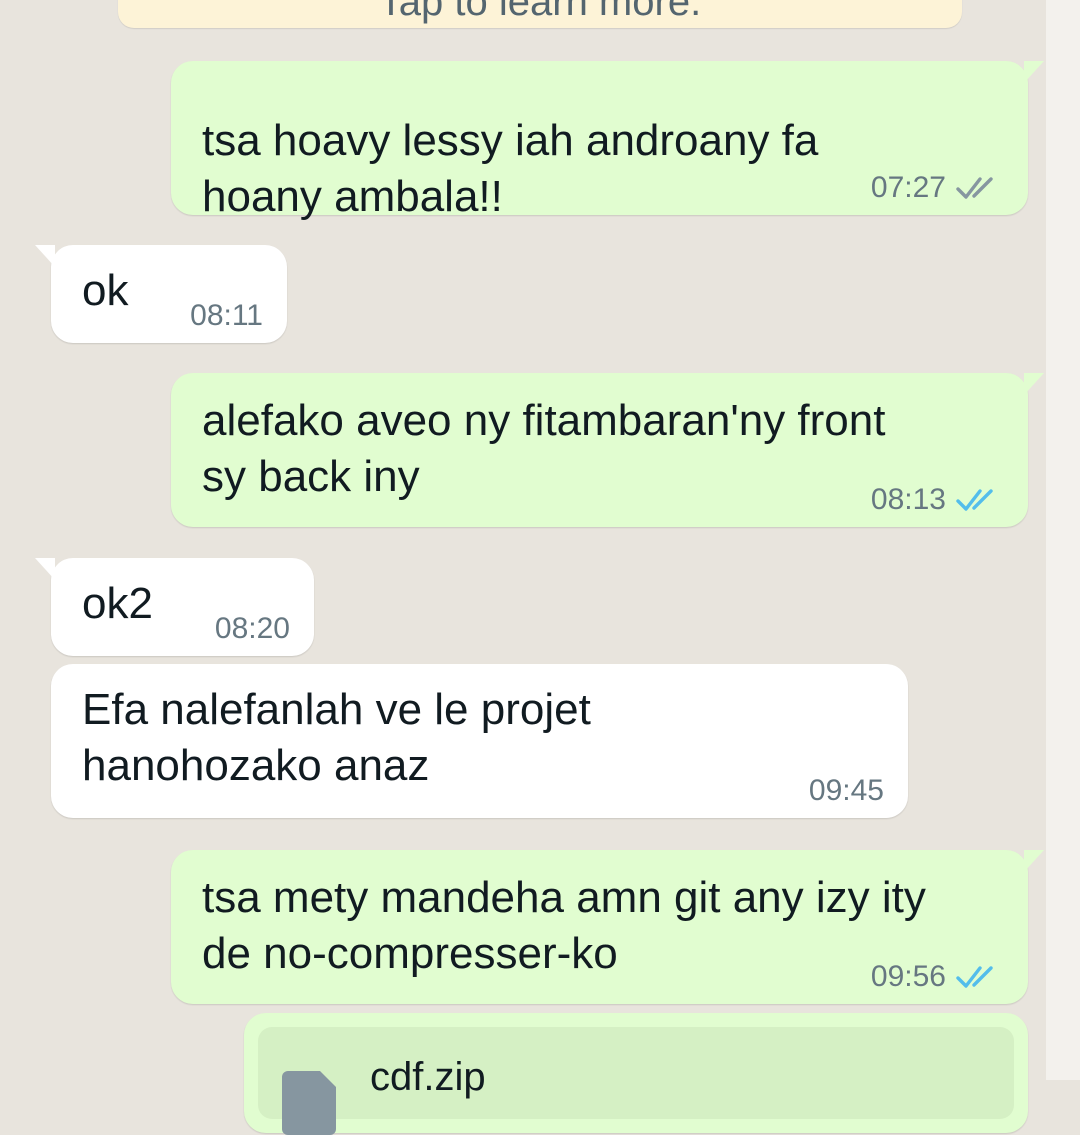 The height and width of the screenshot is (1135, 1080). Describe the element at coordinates (510, 140) in the screenshot. I see `message-line: tsa hoavy lessy iah androany fa` at that location.